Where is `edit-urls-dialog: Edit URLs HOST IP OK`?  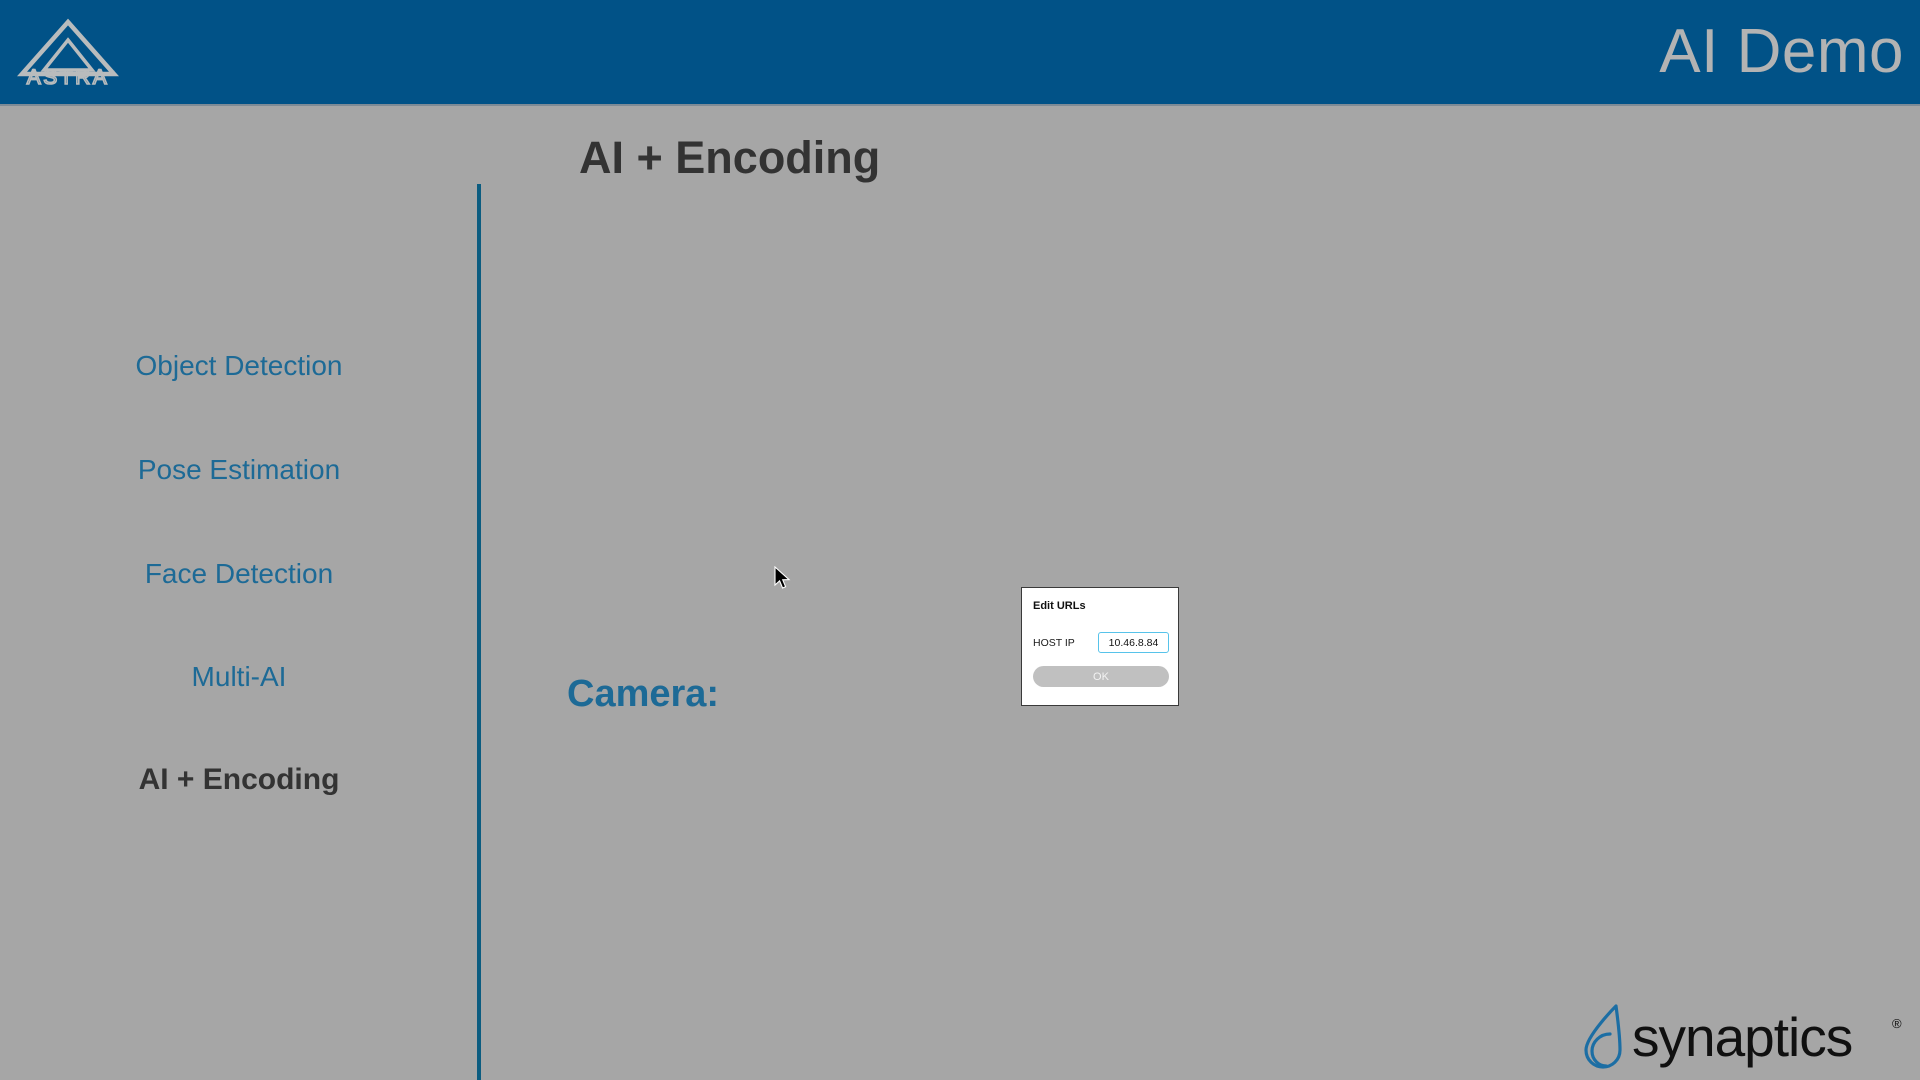
edit-urls-dialog: Edit URLs HOST IP OK is located at coordinates (1100, 646).